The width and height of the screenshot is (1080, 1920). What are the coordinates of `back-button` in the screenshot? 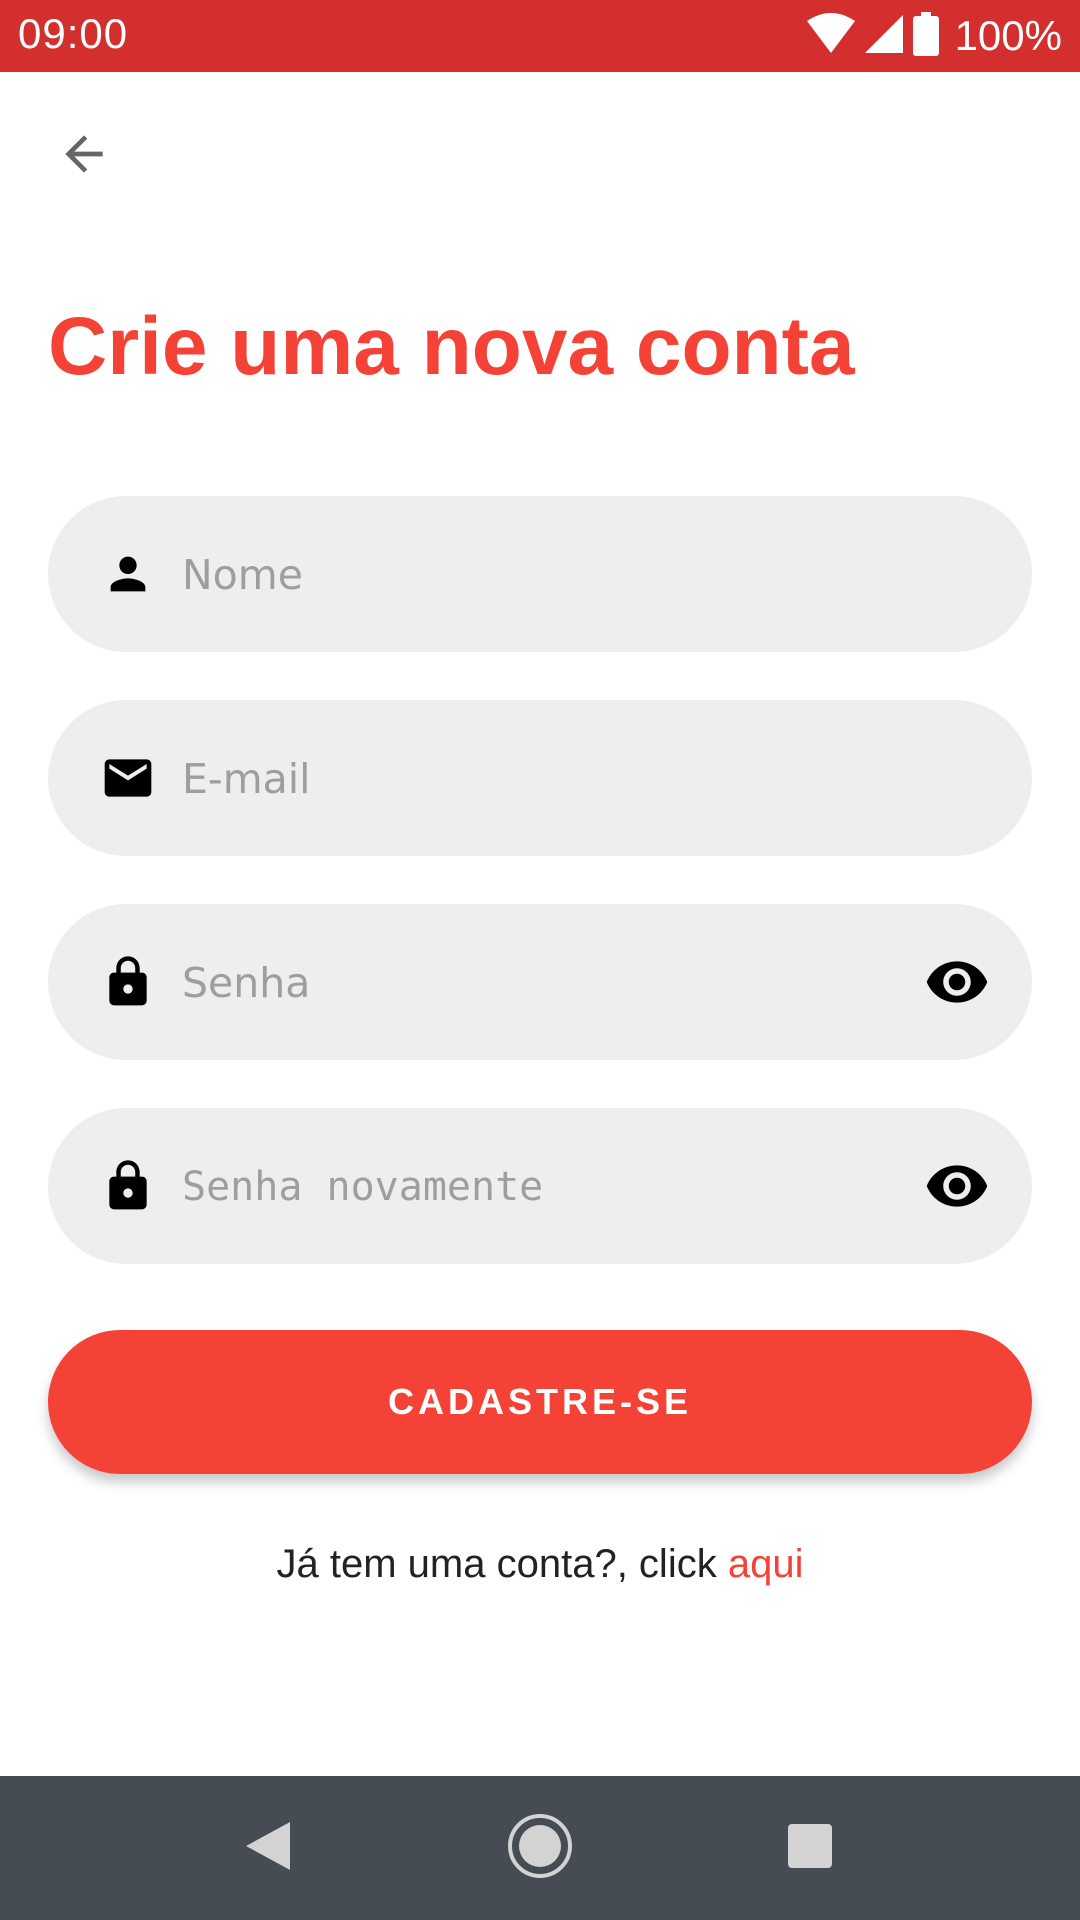 It's located at (84, 156).